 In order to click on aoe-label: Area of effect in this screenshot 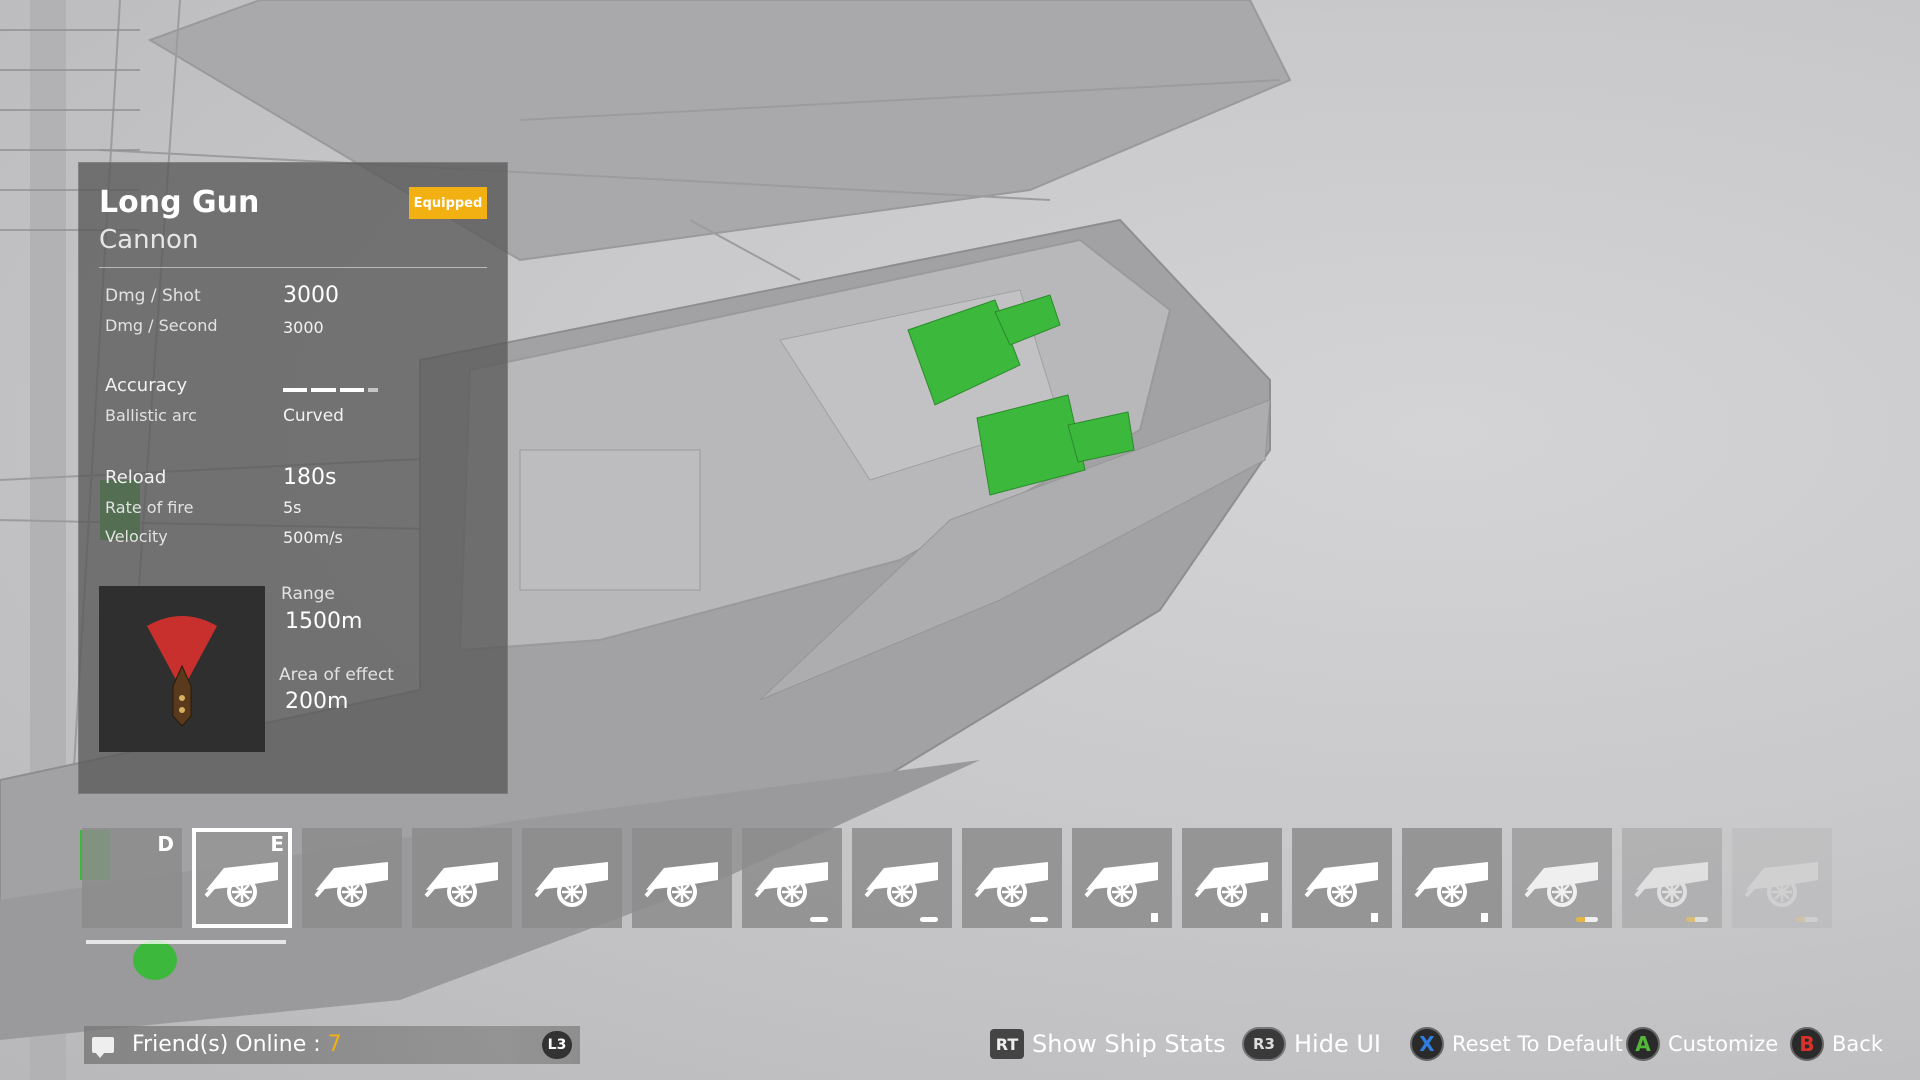, I will do `click(336, 675)`.